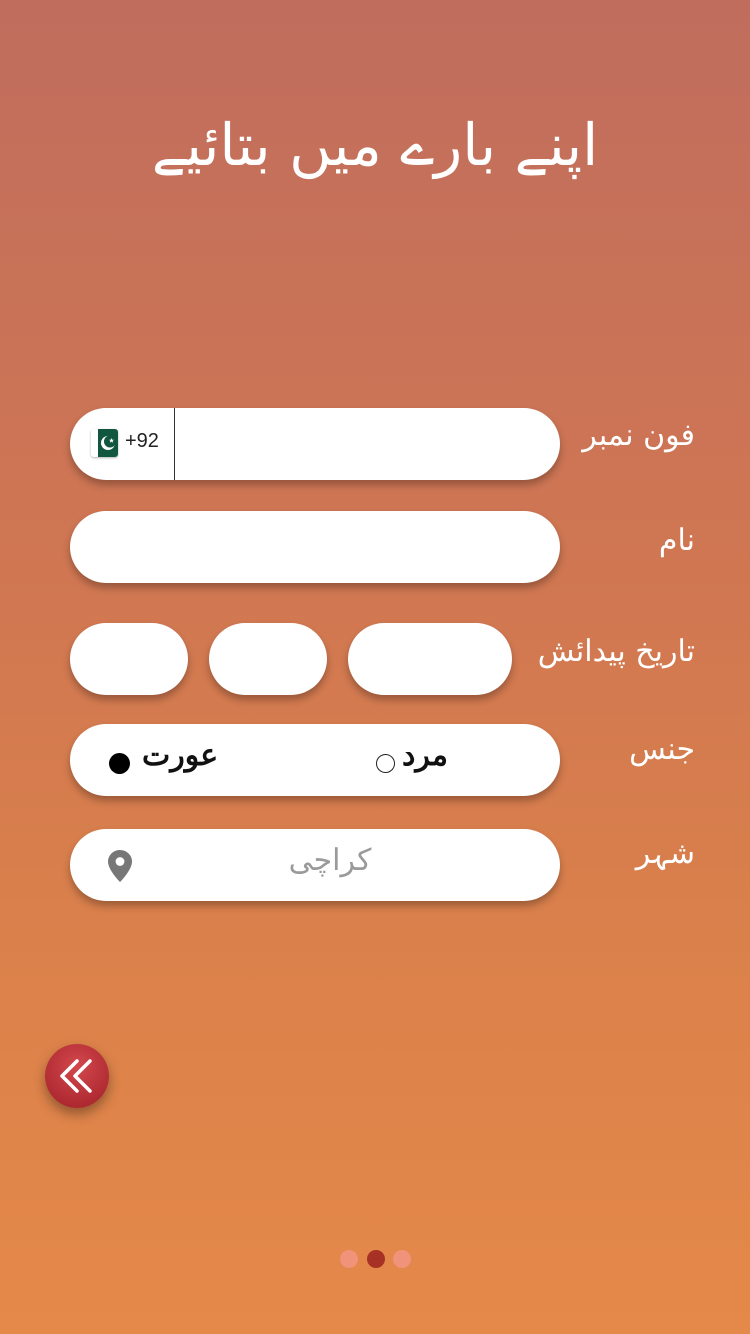  What do you see at coordinates (676, 540) in the screenshot?
I see `name-label: نام` at bounding box center [676, 540].